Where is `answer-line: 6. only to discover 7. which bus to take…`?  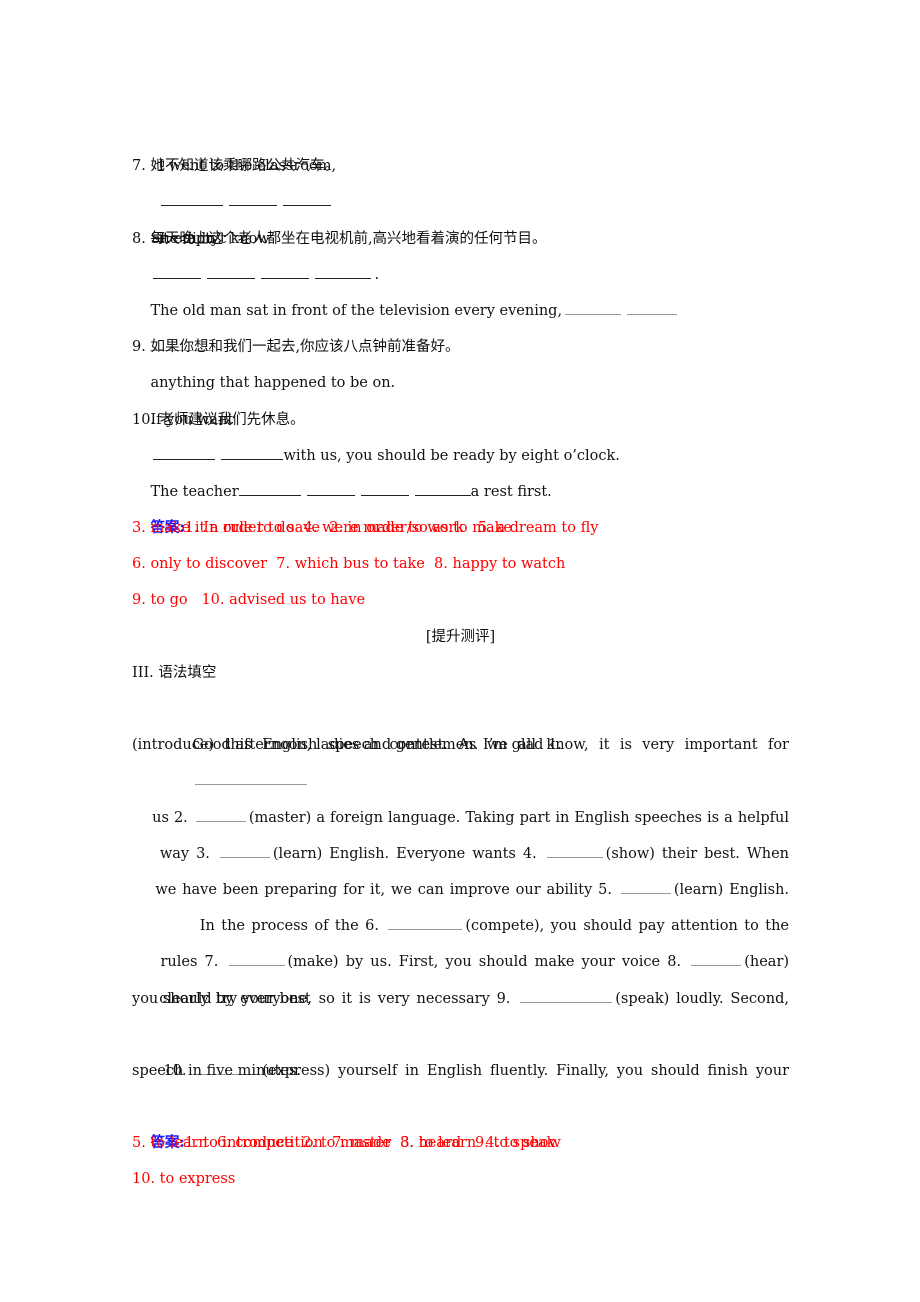 answer-line: 6. only to discover 7. which bus to take… is located at coordinates (349, 564).